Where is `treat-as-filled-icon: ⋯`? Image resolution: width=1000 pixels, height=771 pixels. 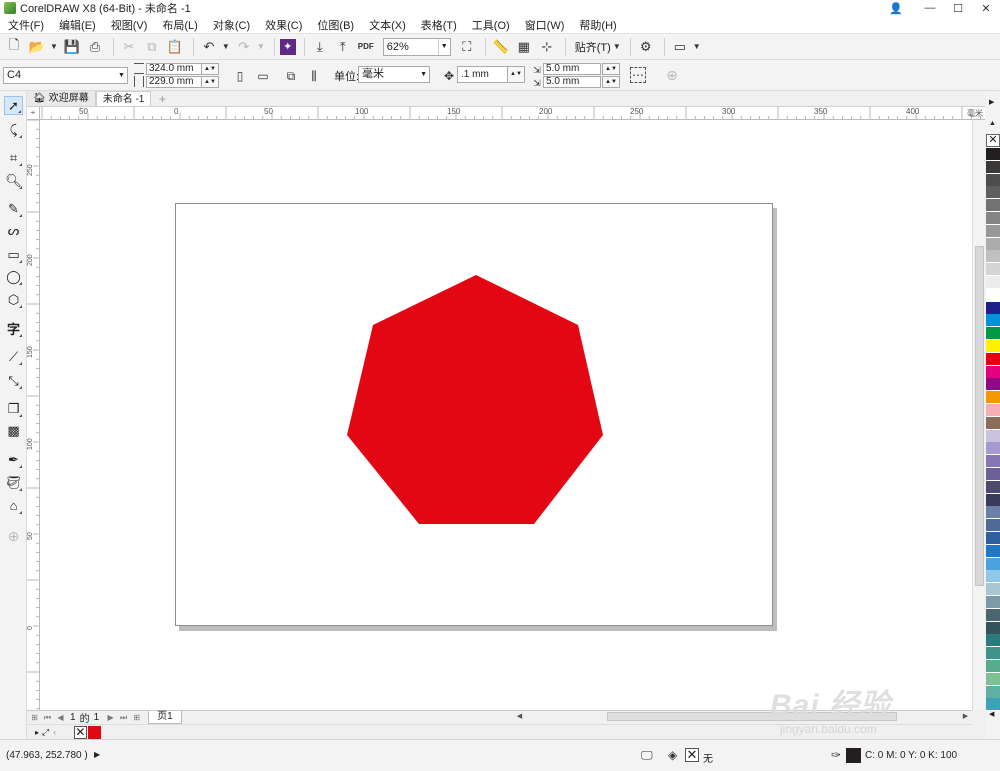 treat-as-filled-icon: ⋯ is located at coordinates (638, 75).